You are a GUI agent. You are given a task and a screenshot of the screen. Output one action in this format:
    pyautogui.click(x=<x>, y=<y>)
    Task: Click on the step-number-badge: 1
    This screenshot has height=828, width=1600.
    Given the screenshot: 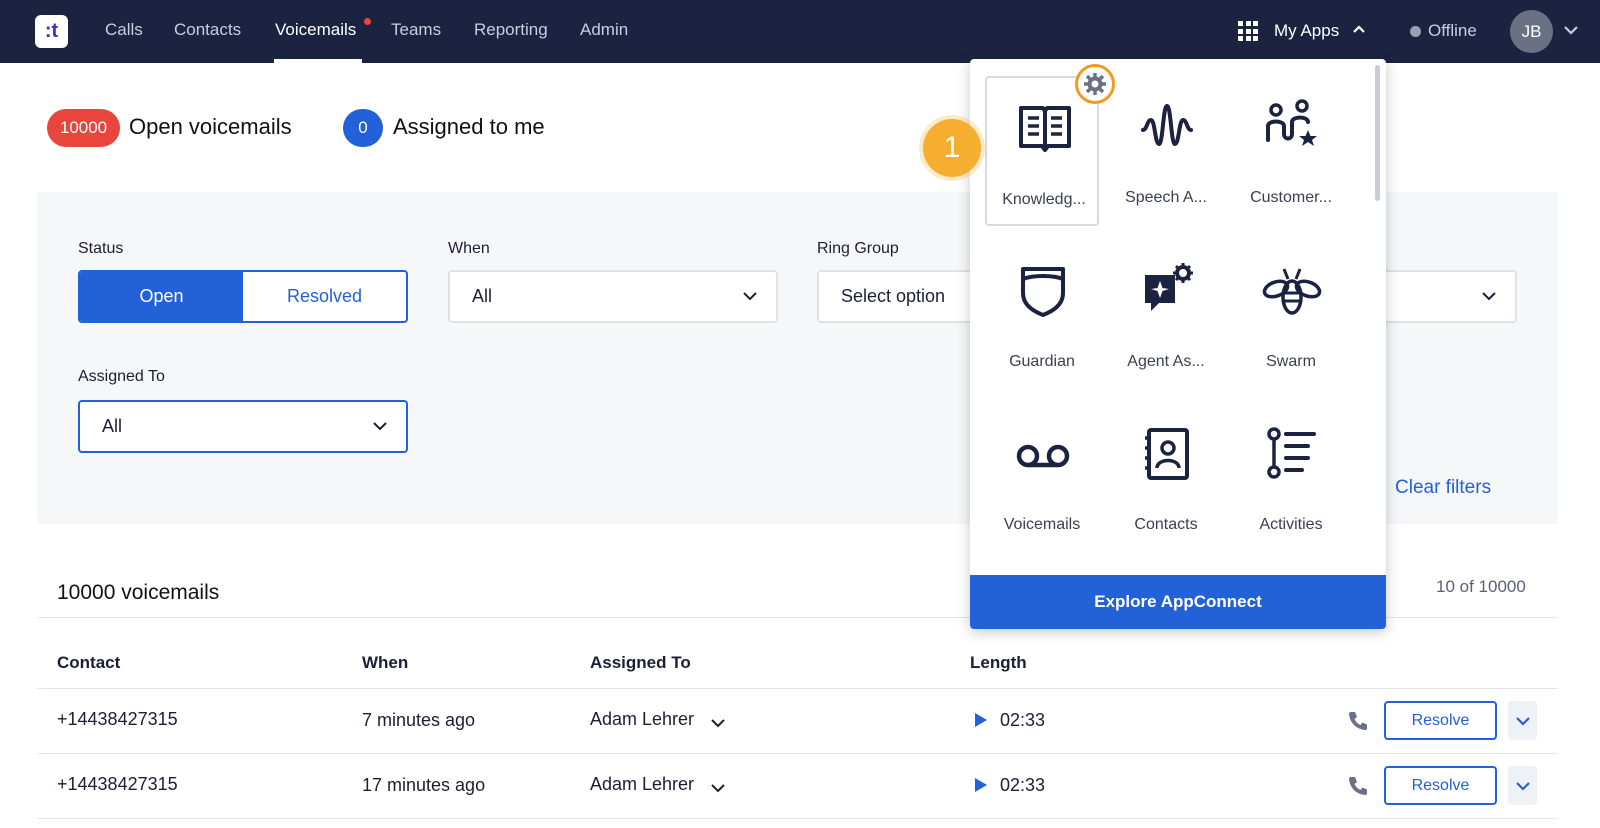 What is the action you would take?
    pyautogui.click(x=952, y=148)
    